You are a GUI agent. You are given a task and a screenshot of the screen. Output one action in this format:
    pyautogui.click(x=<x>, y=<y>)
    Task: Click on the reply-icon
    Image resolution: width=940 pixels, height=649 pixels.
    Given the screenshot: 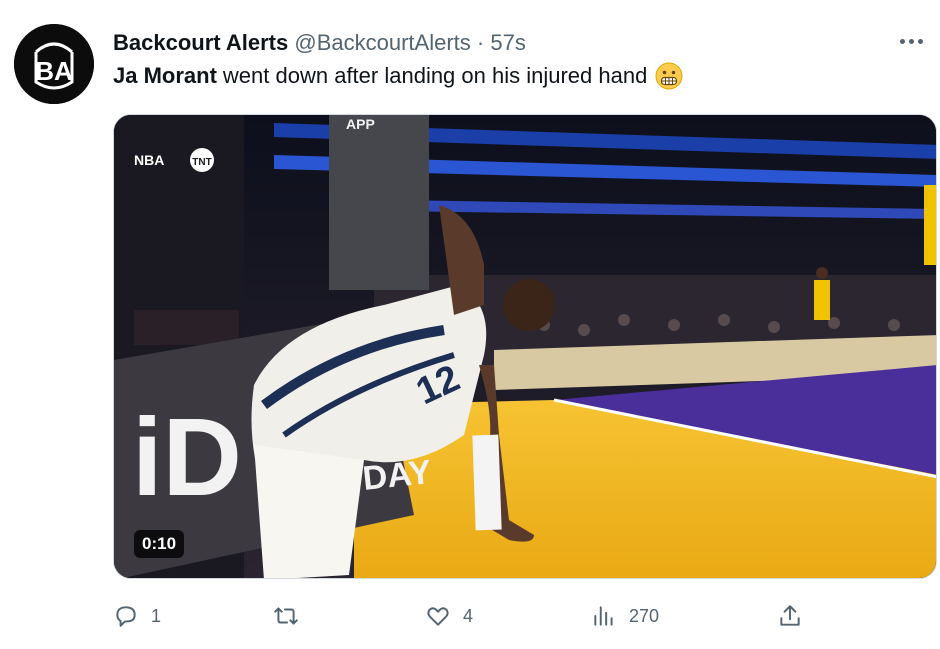 What is the action you would take?
    pyautogui.click(x=126, y=616)
    